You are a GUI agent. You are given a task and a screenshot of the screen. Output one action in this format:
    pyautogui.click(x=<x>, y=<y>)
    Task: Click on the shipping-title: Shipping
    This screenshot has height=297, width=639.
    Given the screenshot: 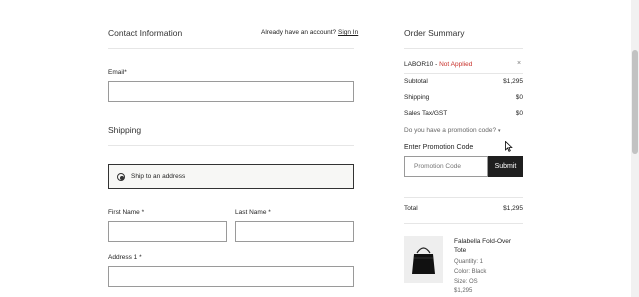 What is the action you would take?
    pyautogui.click(x=125, y=130)
    